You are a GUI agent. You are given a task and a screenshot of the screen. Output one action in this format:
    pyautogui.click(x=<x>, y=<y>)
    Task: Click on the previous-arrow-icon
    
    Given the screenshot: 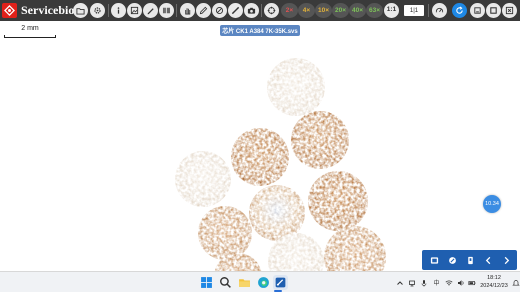 What is the action you would take?
    pyautogui.click(x=488, y=260)
    